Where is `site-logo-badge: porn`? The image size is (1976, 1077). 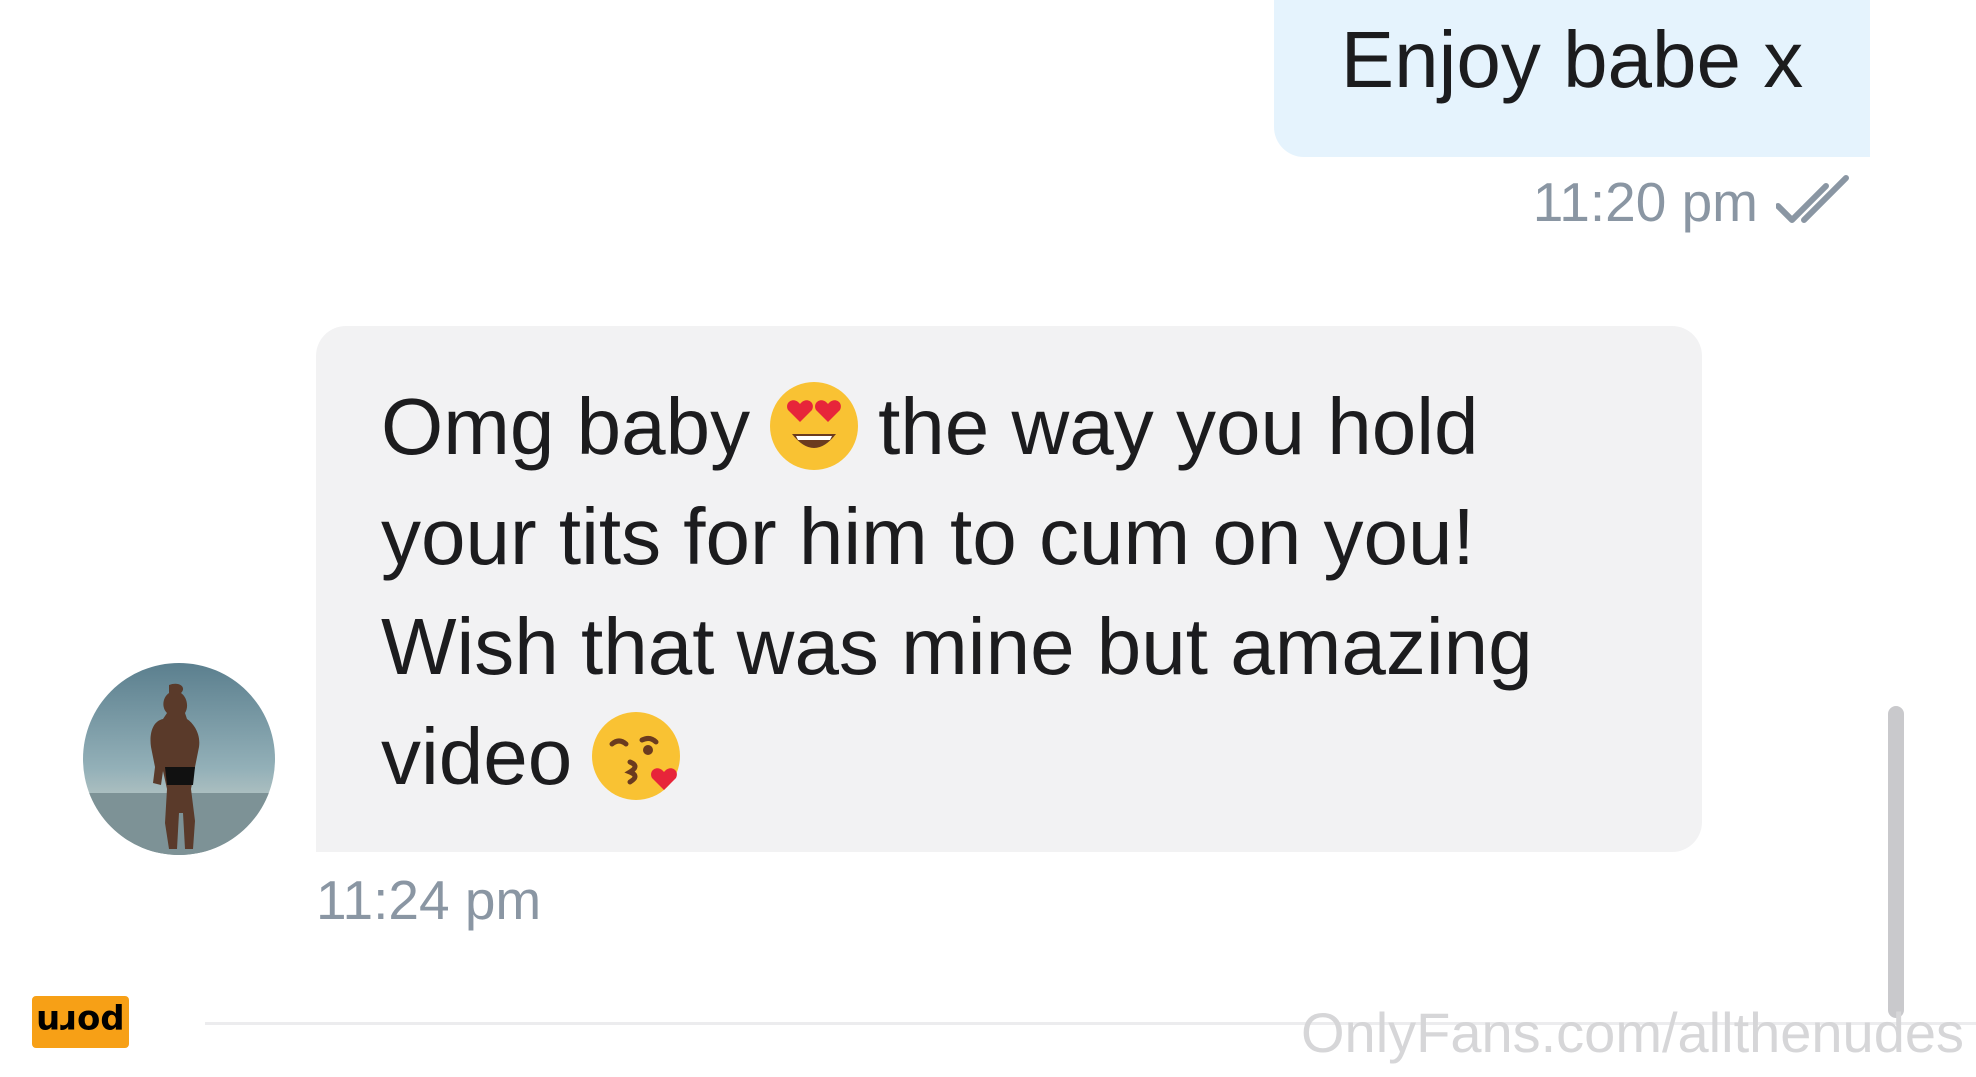 site-logo-badge: porn is located at coordinates (80, 1022).